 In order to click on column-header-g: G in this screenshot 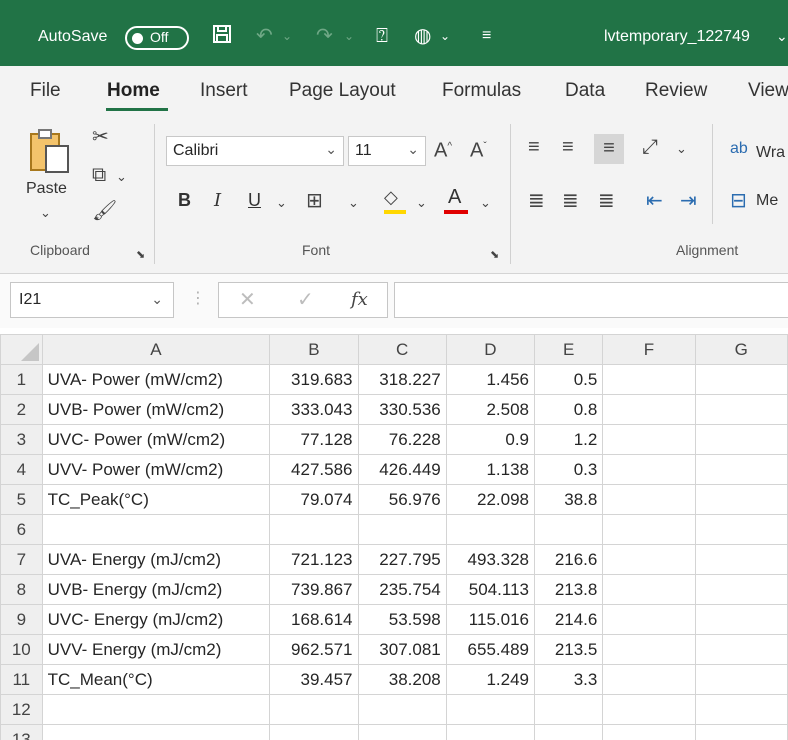, I will do `click(741, 349)`.